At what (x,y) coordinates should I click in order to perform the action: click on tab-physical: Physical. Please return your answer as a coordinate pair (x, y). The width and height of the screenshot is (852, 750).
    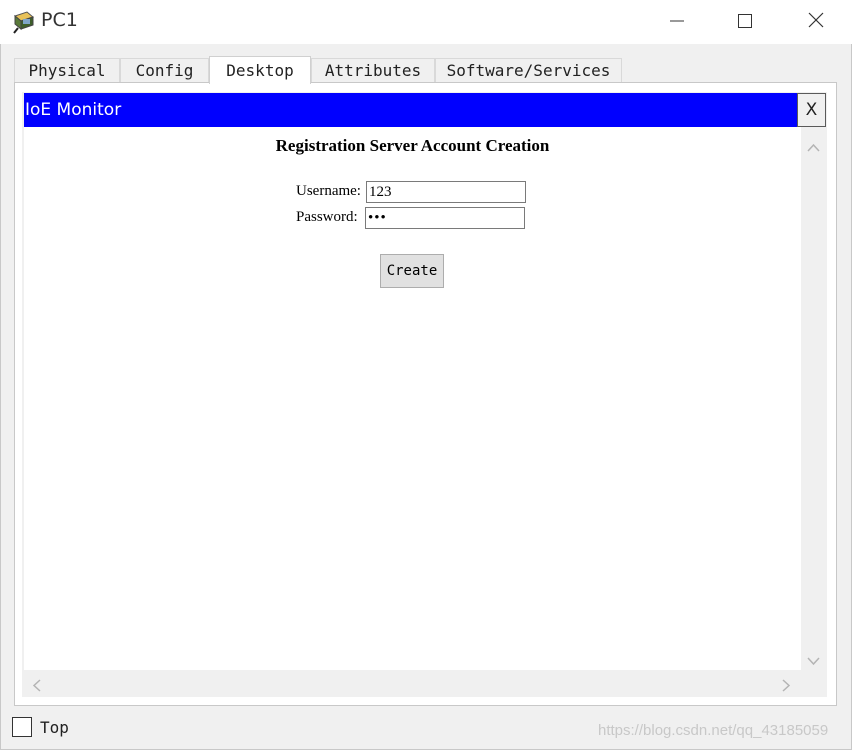
    Looking at the image, I should click on (67, 70).